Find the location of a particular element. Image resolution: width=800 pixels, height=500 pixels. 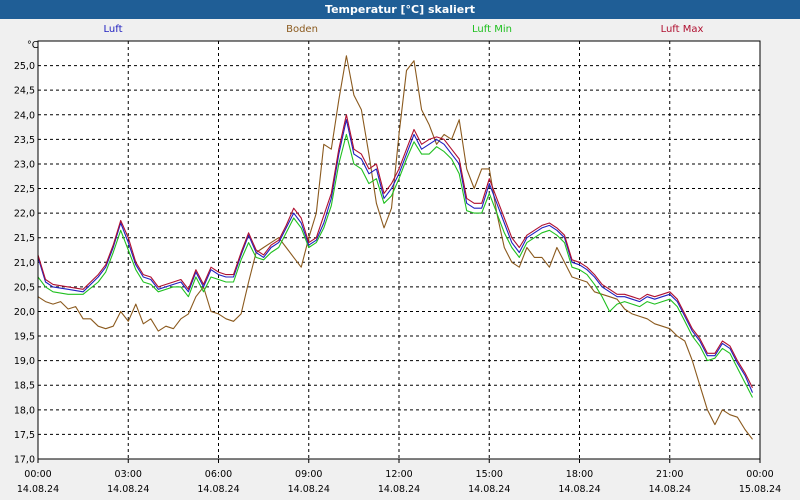

y-tick-label: 17,0 is located at coordinates (24, 460).